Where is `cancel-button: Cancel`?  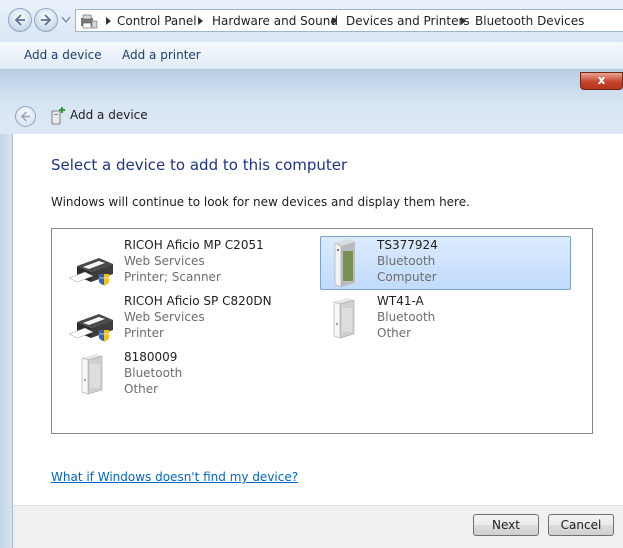
cancel-button: Cancel is located at coordinates (581, 525).